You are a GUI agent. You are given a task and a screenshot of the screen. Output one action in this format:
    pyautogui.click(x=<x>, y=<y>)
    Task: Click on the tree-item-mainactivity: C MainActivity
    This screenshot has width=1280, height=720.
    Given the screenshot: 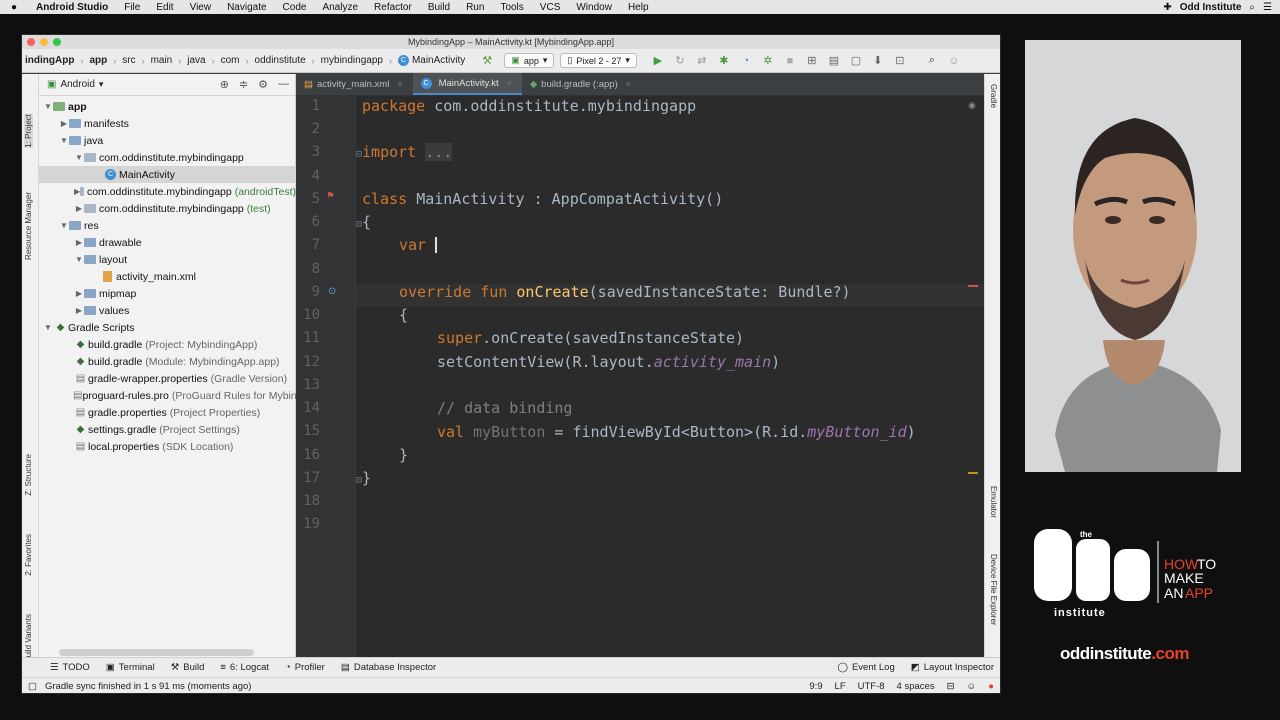 What is the action you would take?
    pyautogui.click(x=167, y=174)
    